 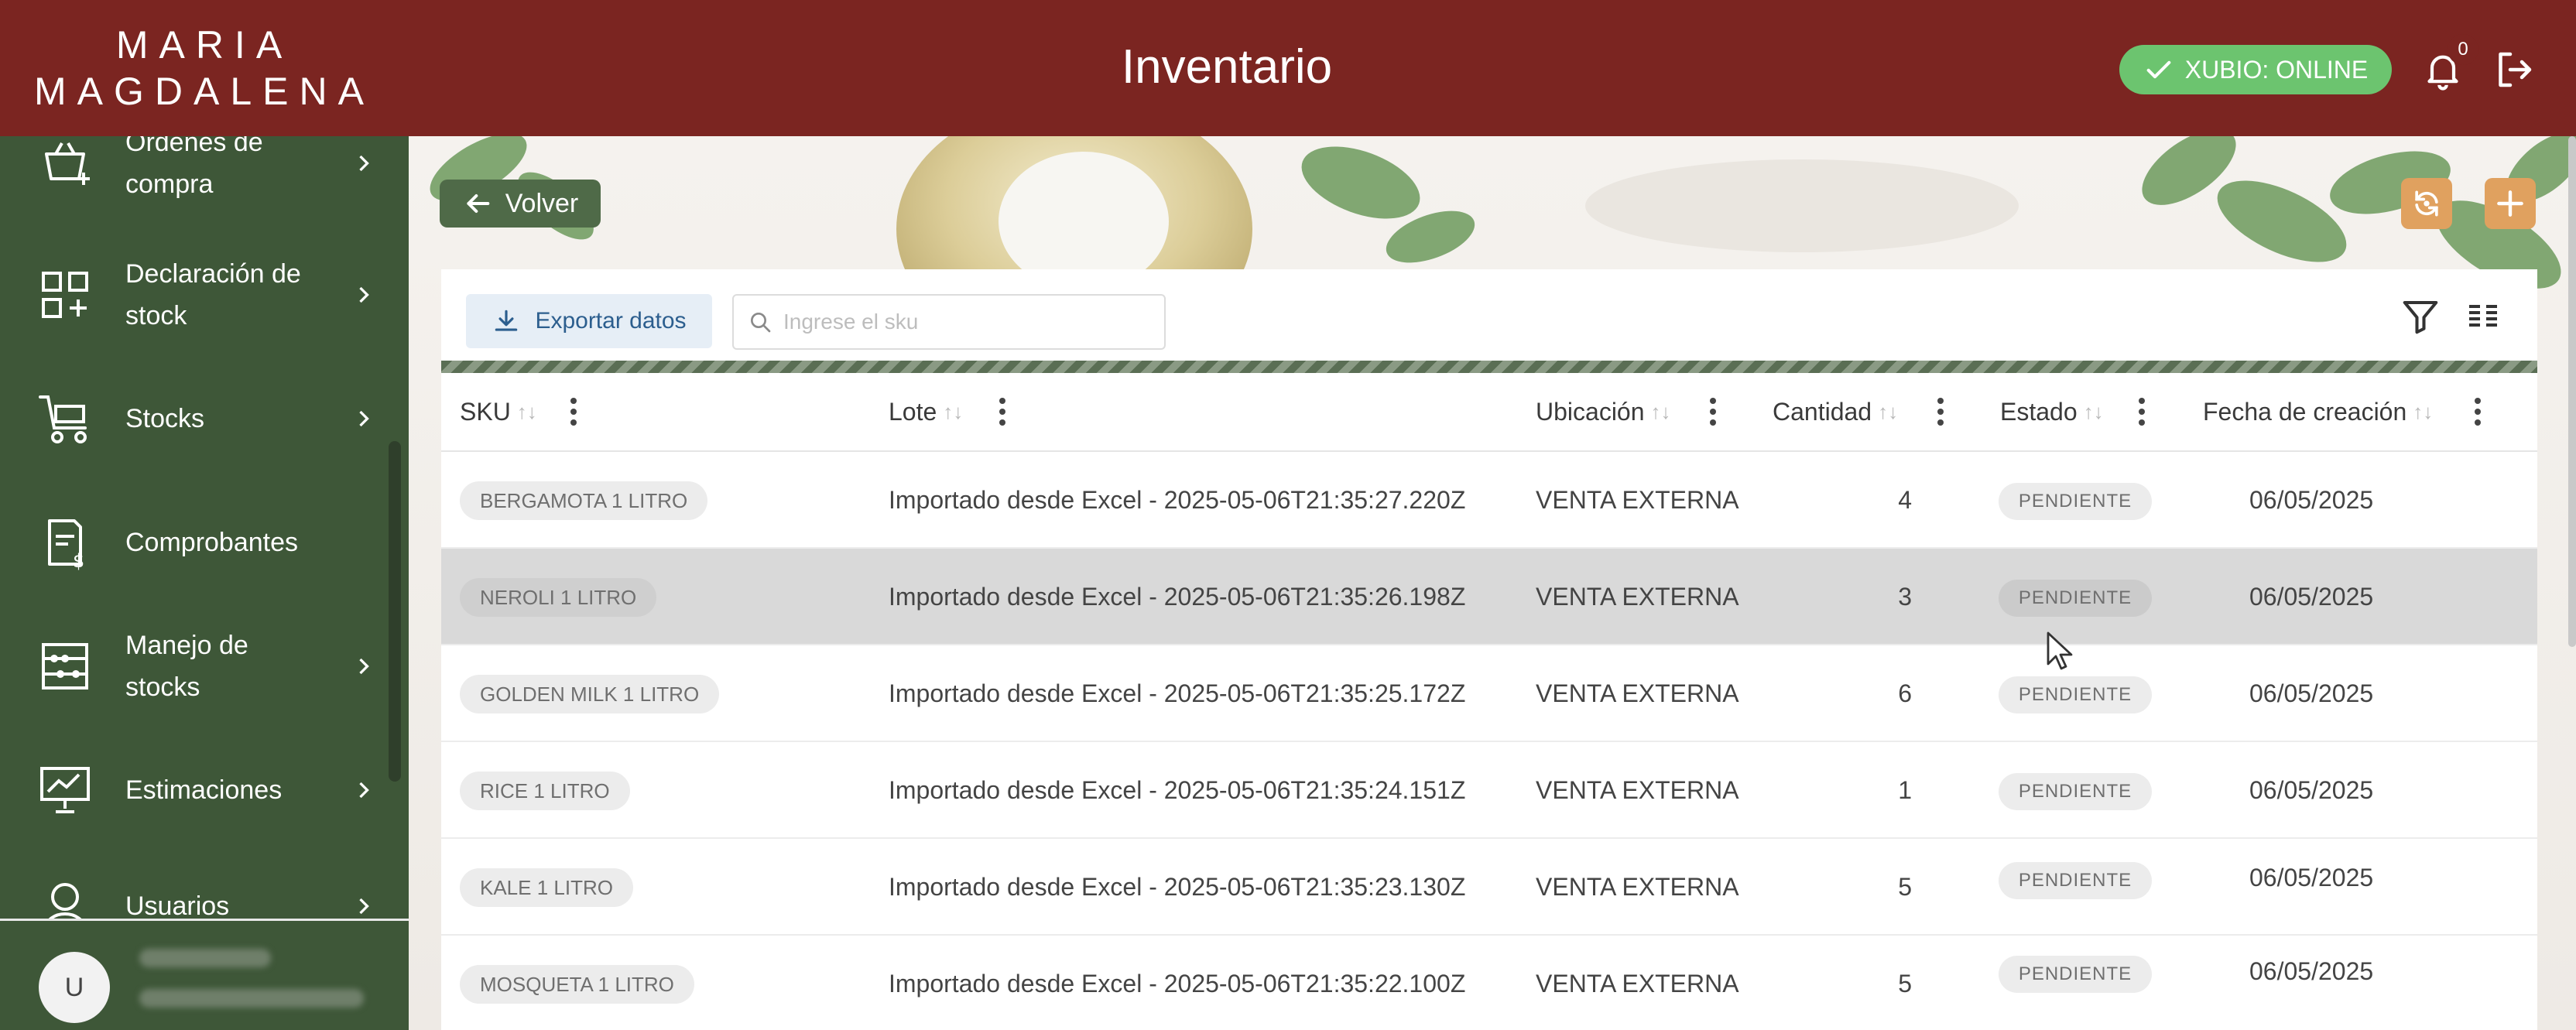 What do you see at coordinates (205, 958) in the screenshot?
I see `user-name-redacted` at bounding box center [205, 958].